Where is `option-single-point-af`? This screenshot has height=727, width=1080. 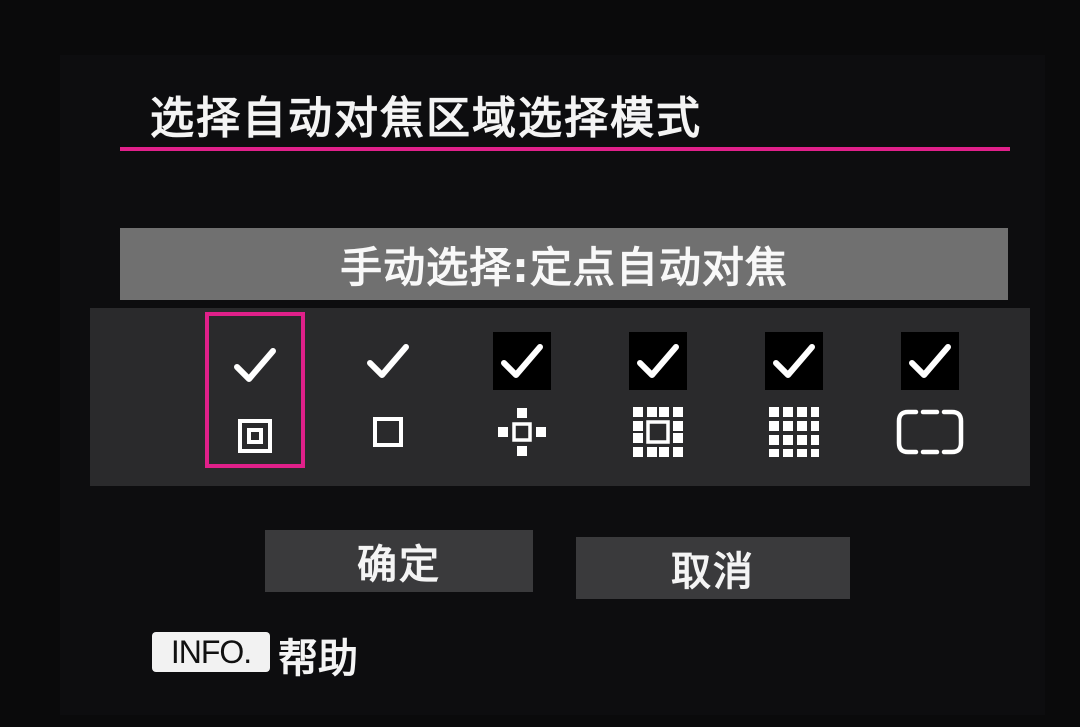 option-single-point-af is located at coordinates (388, 390).